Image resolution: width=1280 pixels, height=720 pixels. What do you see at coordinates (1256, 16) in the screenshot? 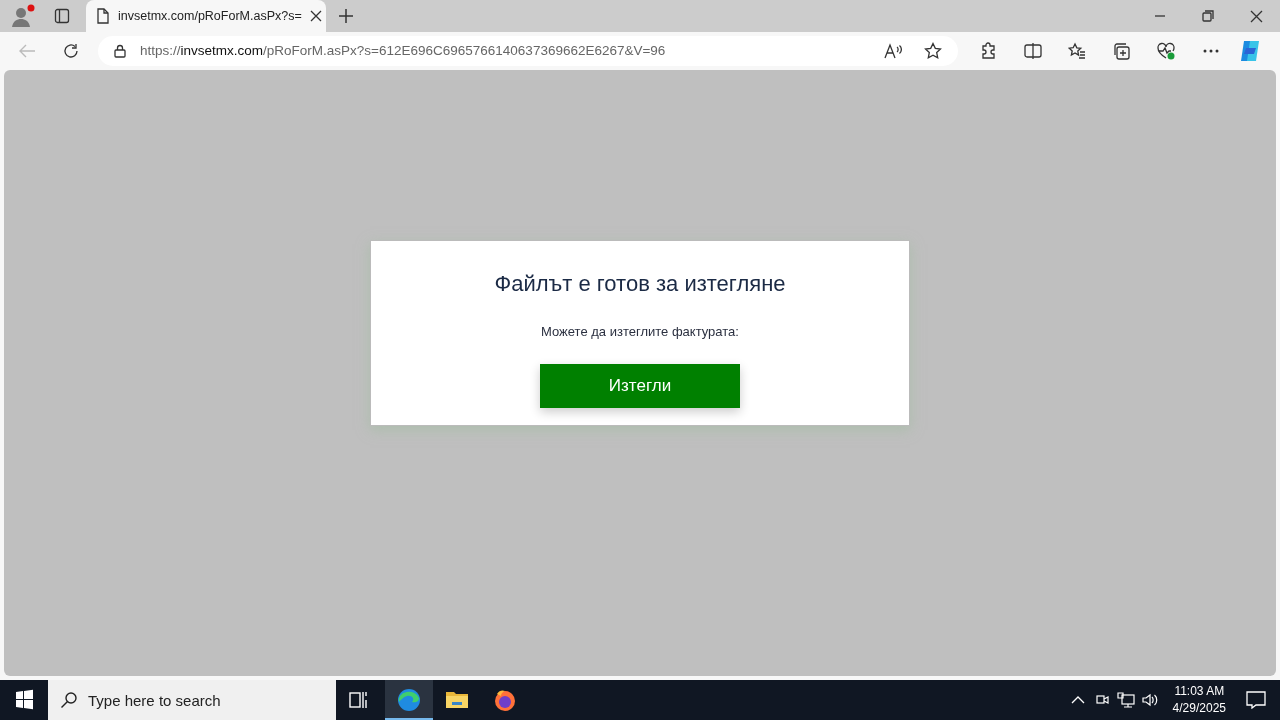
I see `close-window-icon` at bounding box center [1256, 16].